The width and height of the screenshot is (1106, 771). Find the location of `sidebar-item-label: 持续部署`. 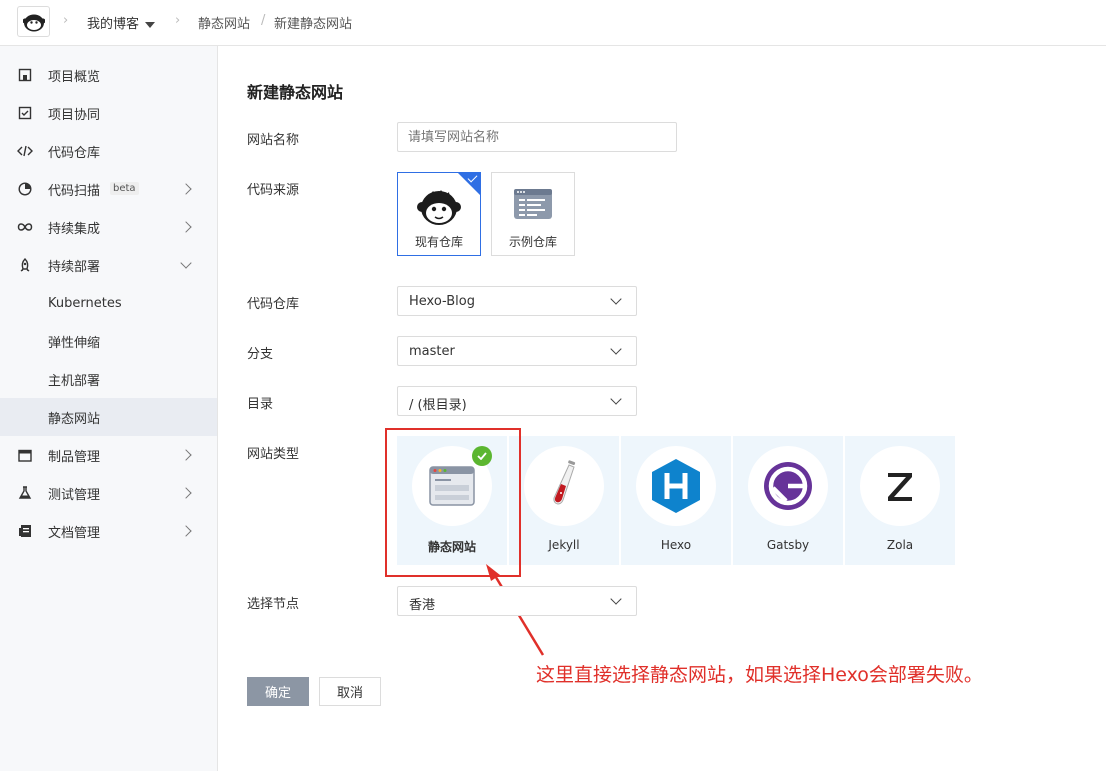

sidebar-item-label: 持续部署 is located at coordinates (74, 267).